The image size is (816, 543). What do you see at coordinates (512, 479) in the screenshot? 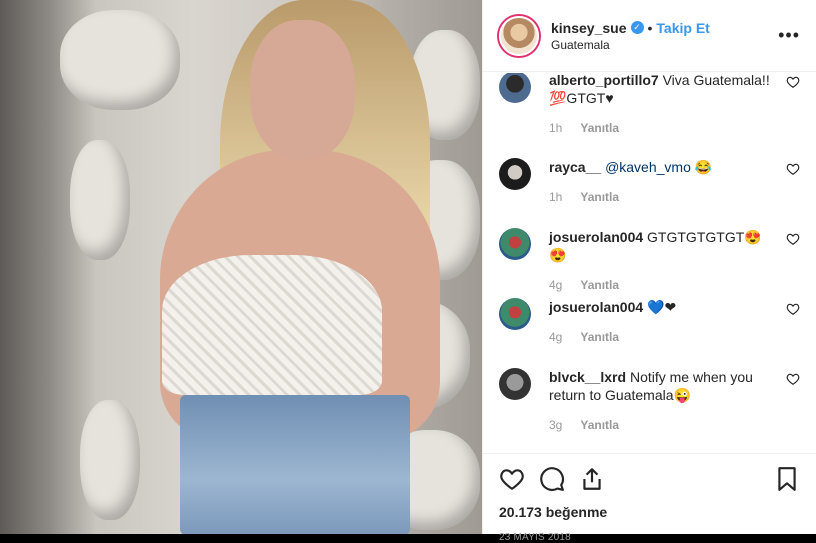
I see `like-heart-icon` at bounding box center [512, 479].